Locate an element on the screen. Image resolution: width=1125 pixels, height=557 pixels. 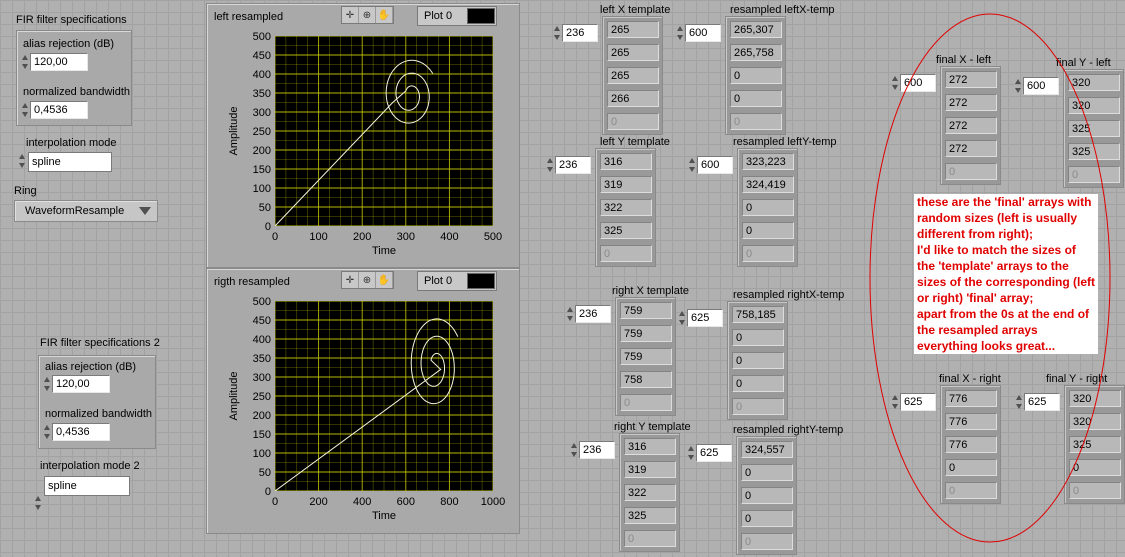
array-element: 758 is located at coordinates (646, 379).